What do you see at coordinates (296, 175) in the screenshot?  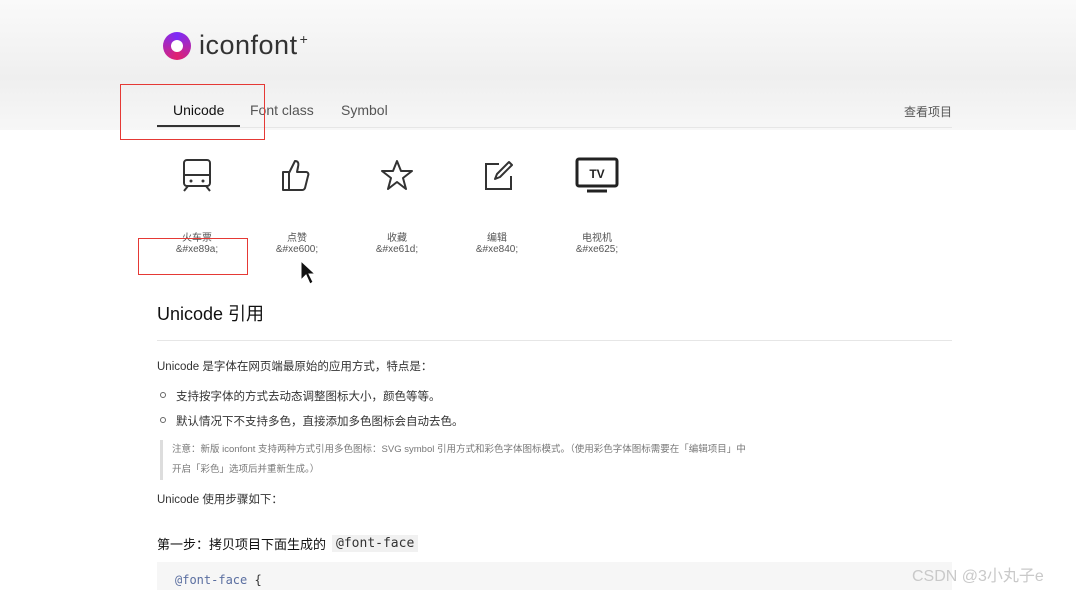 I see `thumbs-up-icon` at bounding box center [296, 175].